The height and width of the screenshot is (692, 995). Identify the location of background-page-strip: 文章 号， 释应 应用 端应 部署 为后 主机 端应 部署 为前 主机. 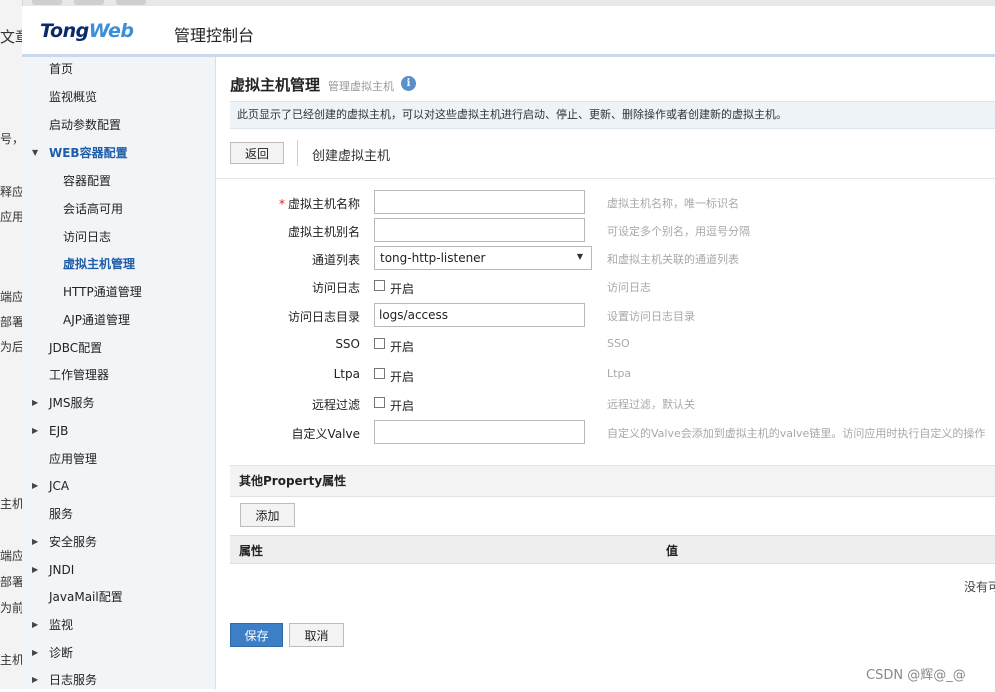
(15, 344).